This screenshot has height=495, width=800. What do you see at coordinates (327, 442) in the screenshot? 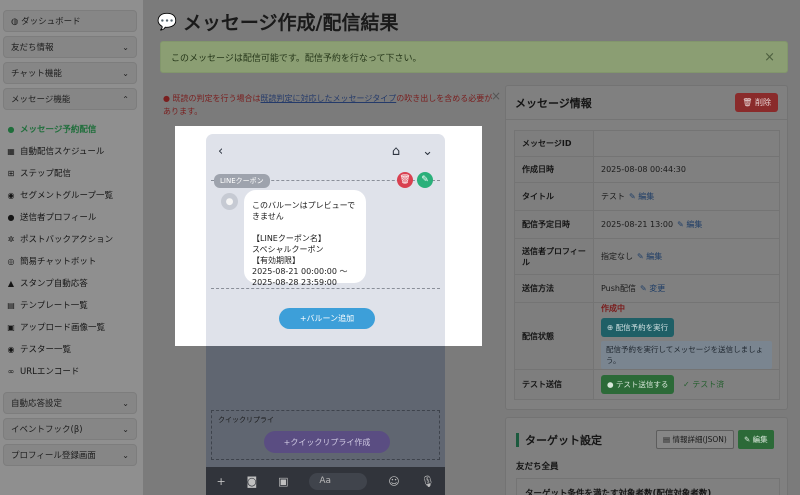
I see `quick-reply-create-button: + クイックリプライ作成` at bounding box center [327, 442].